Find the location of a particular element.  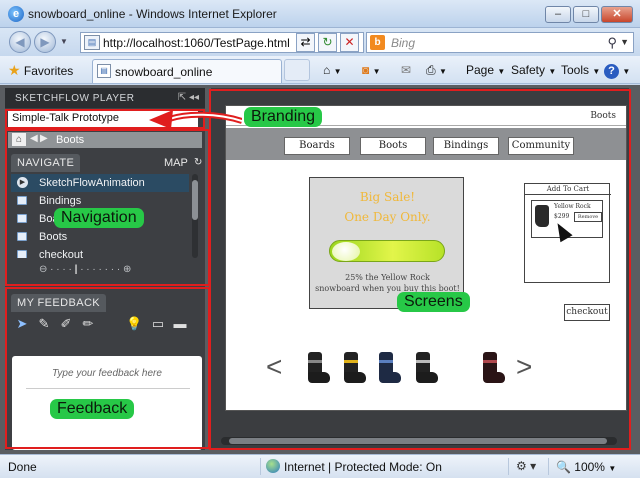

select-arrow-icon: ➤ is located at coordinates (22, 324).